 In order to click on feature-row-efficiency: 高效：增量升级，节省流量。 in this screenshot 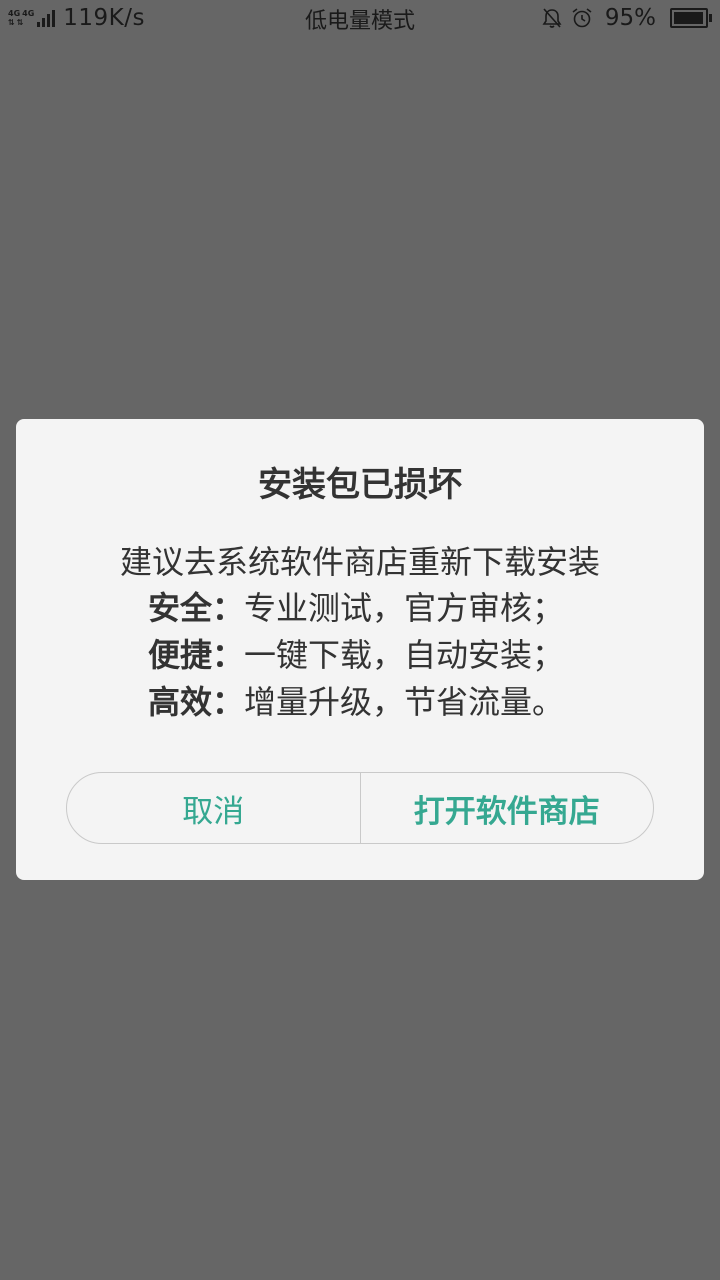, I will do `click(356, 702)`.